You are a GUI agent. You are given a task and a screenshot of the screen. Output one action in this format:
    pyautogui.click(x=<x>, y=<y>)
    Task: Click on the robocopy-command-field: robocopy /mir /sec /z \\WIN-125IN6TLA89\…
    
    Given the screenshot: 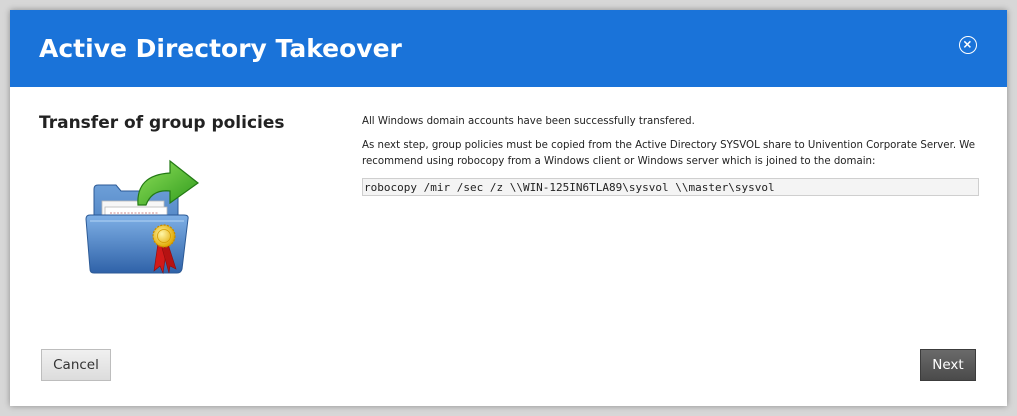 What is the action you would take?
    pyautogui.click(x=670, y=187)
    